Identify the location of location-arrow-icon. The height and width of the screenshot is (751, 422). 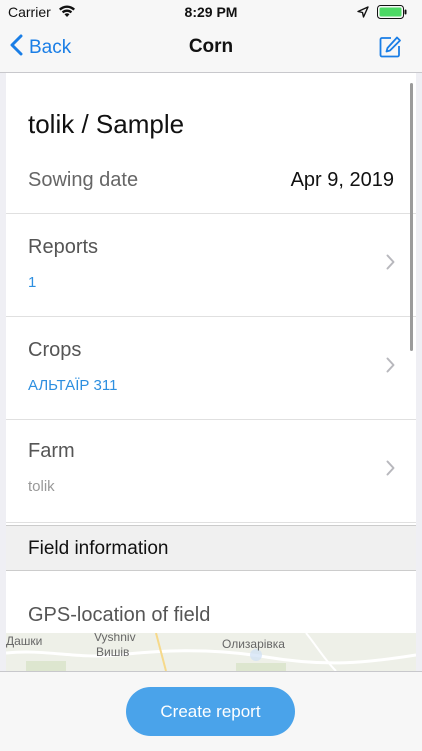
(363, 13).